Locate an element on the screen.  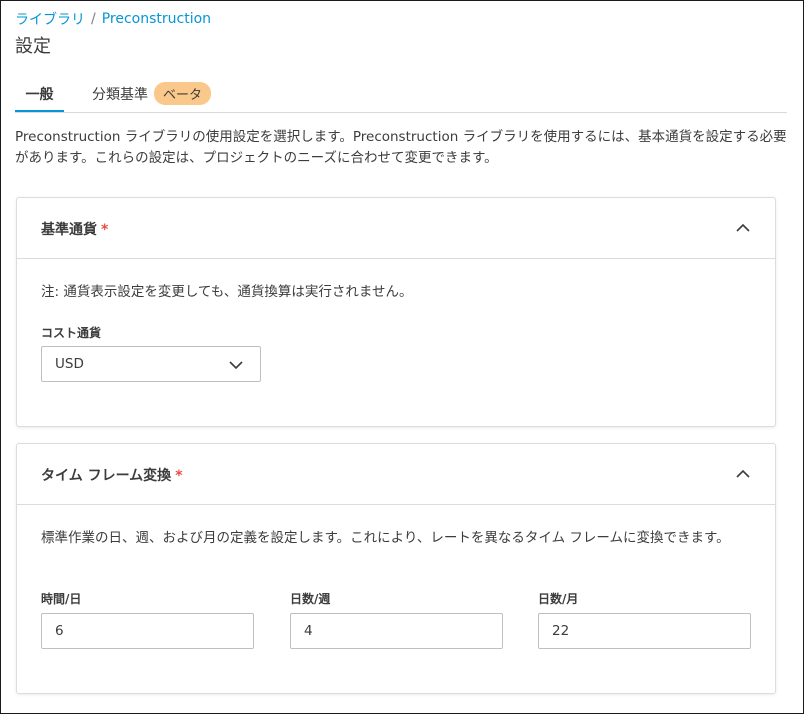
chevron-down-icon is located at coordinates (236, 365).